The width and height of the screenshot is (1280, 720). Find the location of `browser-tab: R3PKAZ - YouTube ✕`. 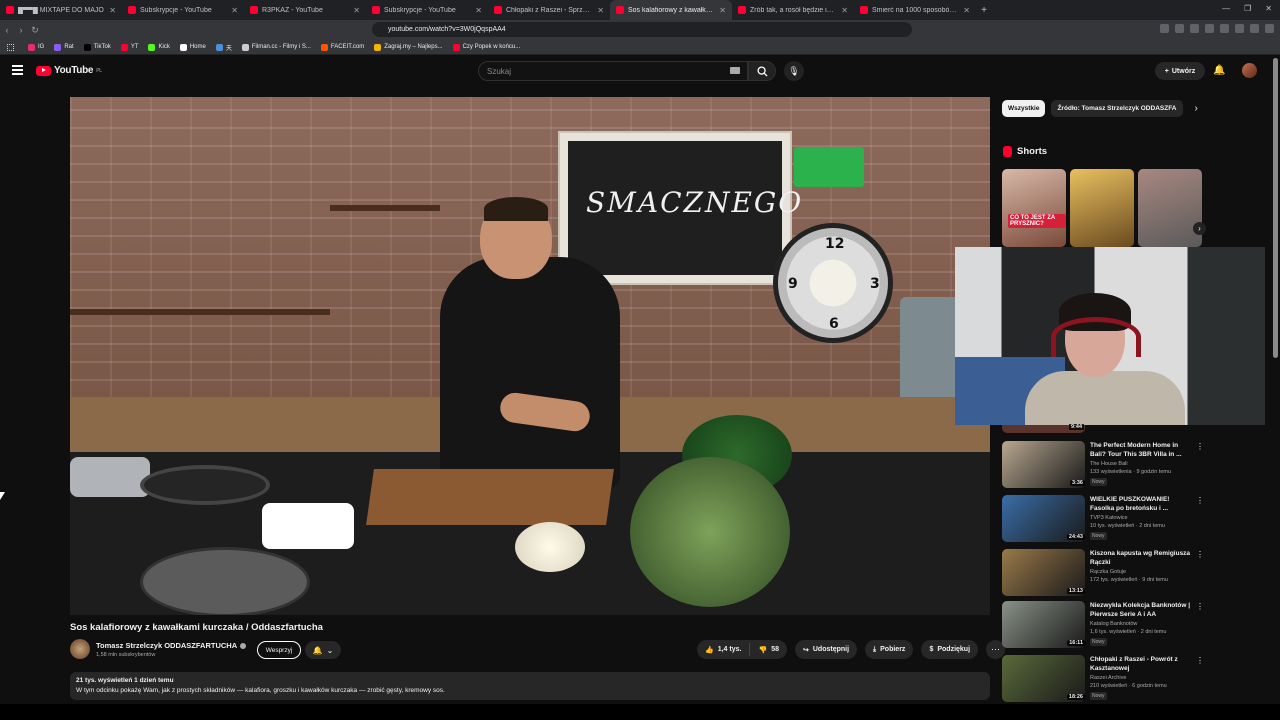

browser-tab: R3PKAZ - YouTube ✕ is located at coordinates (305, 10).